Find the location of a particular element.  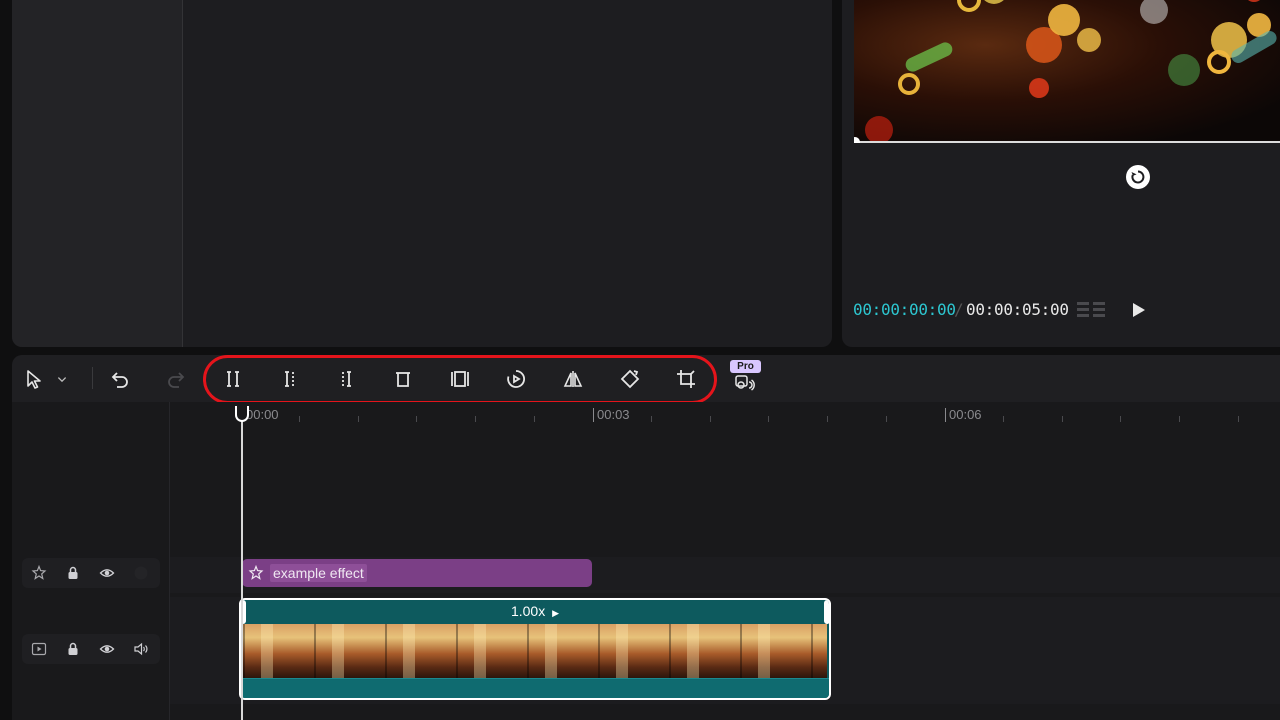

timeline-toolbar: Pro is located at coordinates (646, 379).